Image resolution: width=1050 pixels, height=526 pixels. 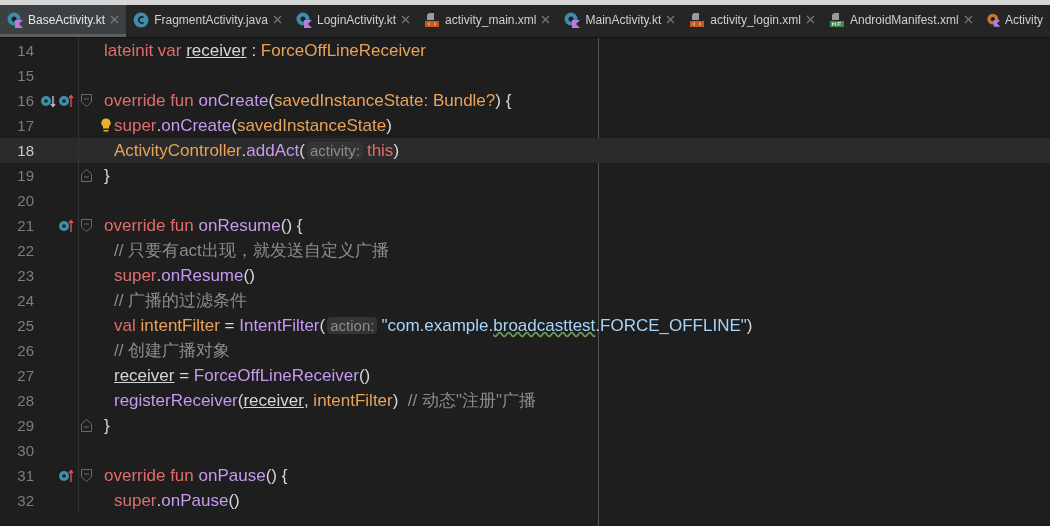 I want to click on line-number: 27, so click(x=25, y=375).